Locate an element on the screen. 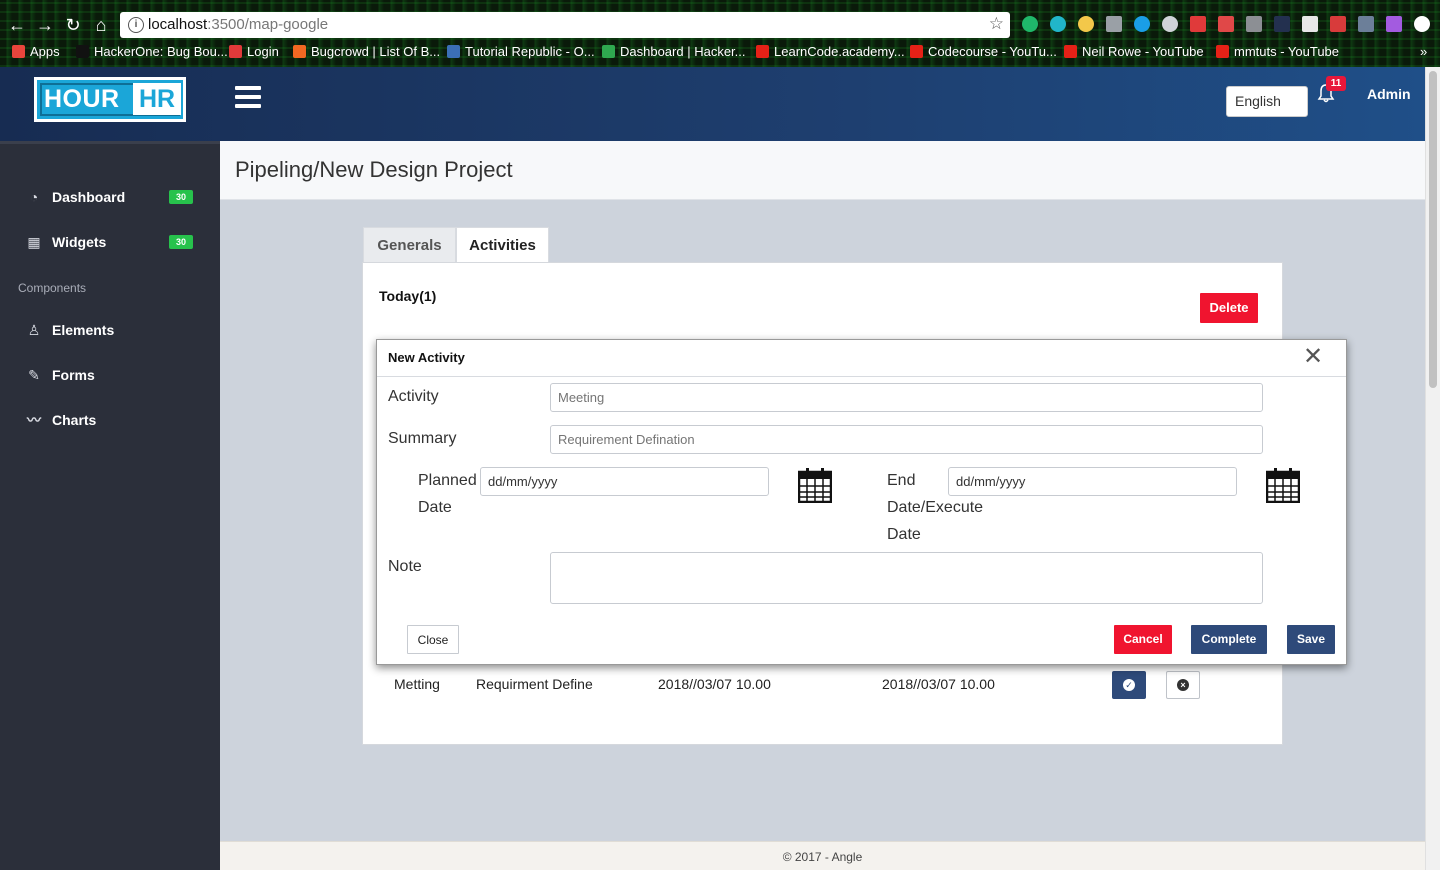 The image size is (1440, 870). footer-copyright: © 2017 - Angle is located at coordinates (822, 857).